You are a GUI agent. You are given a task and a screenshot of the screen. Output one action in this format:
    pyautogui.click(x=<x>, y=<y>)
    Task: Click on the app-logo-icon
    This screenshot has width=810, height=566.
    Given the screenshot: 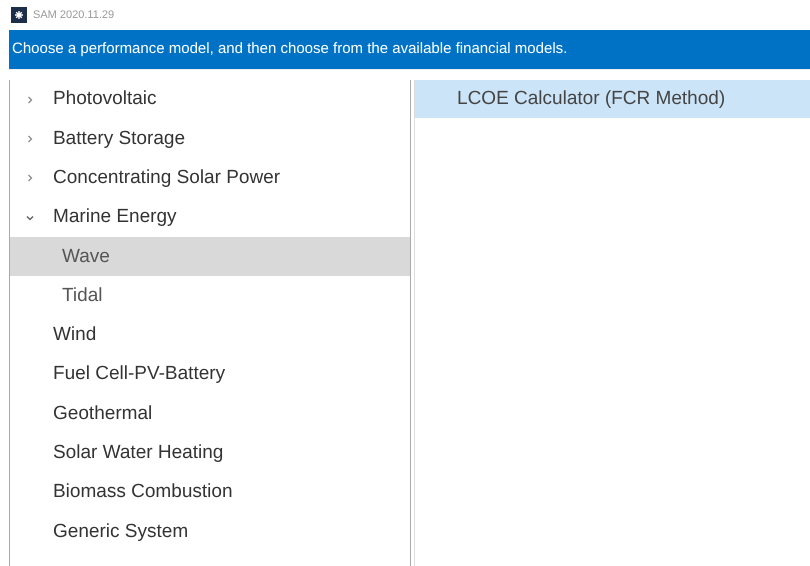 What is the action you would take?
    pyautogui.click(x=19, y=15)
    